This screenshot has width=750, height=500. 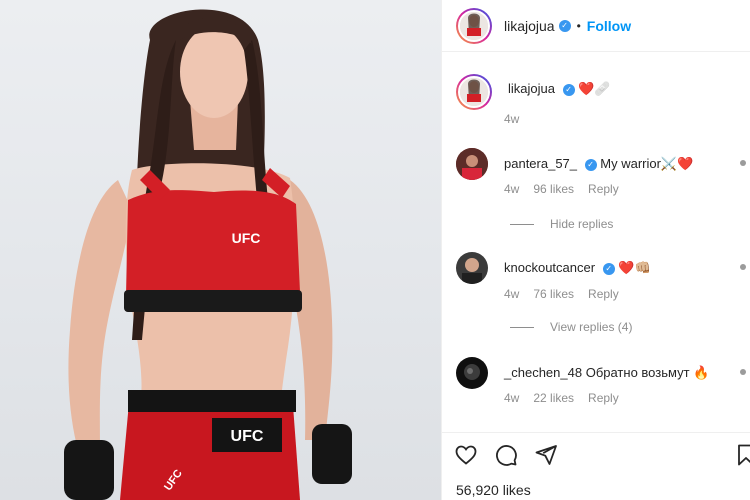 I want to click on view-replies-toggle: View replies (4), so click(x=571, y=327).